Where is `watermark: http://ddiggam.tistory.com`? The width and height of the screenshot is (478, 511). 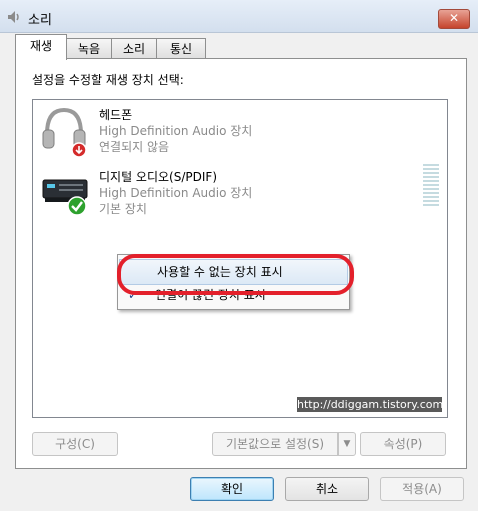
watermark: http://ddiggam.tistory.com is located at coordinates (370, 404).